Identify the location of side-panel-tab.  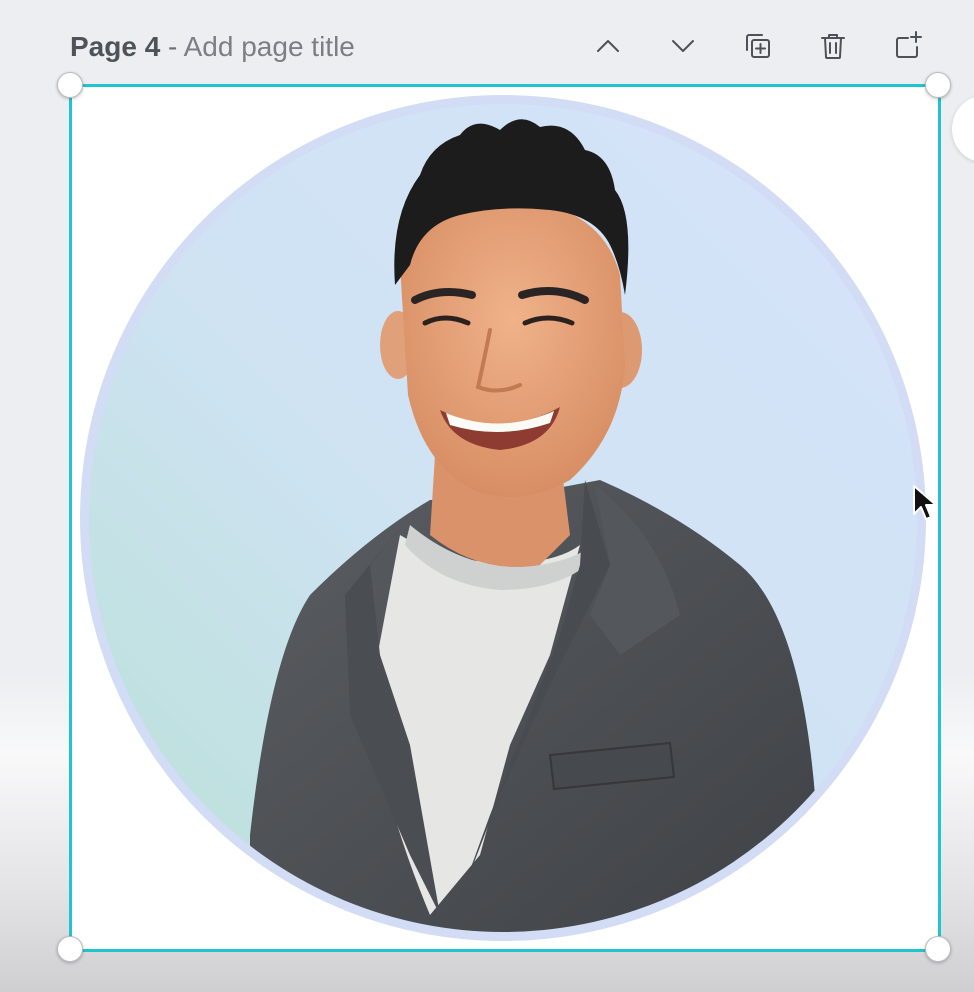
(963, 129).